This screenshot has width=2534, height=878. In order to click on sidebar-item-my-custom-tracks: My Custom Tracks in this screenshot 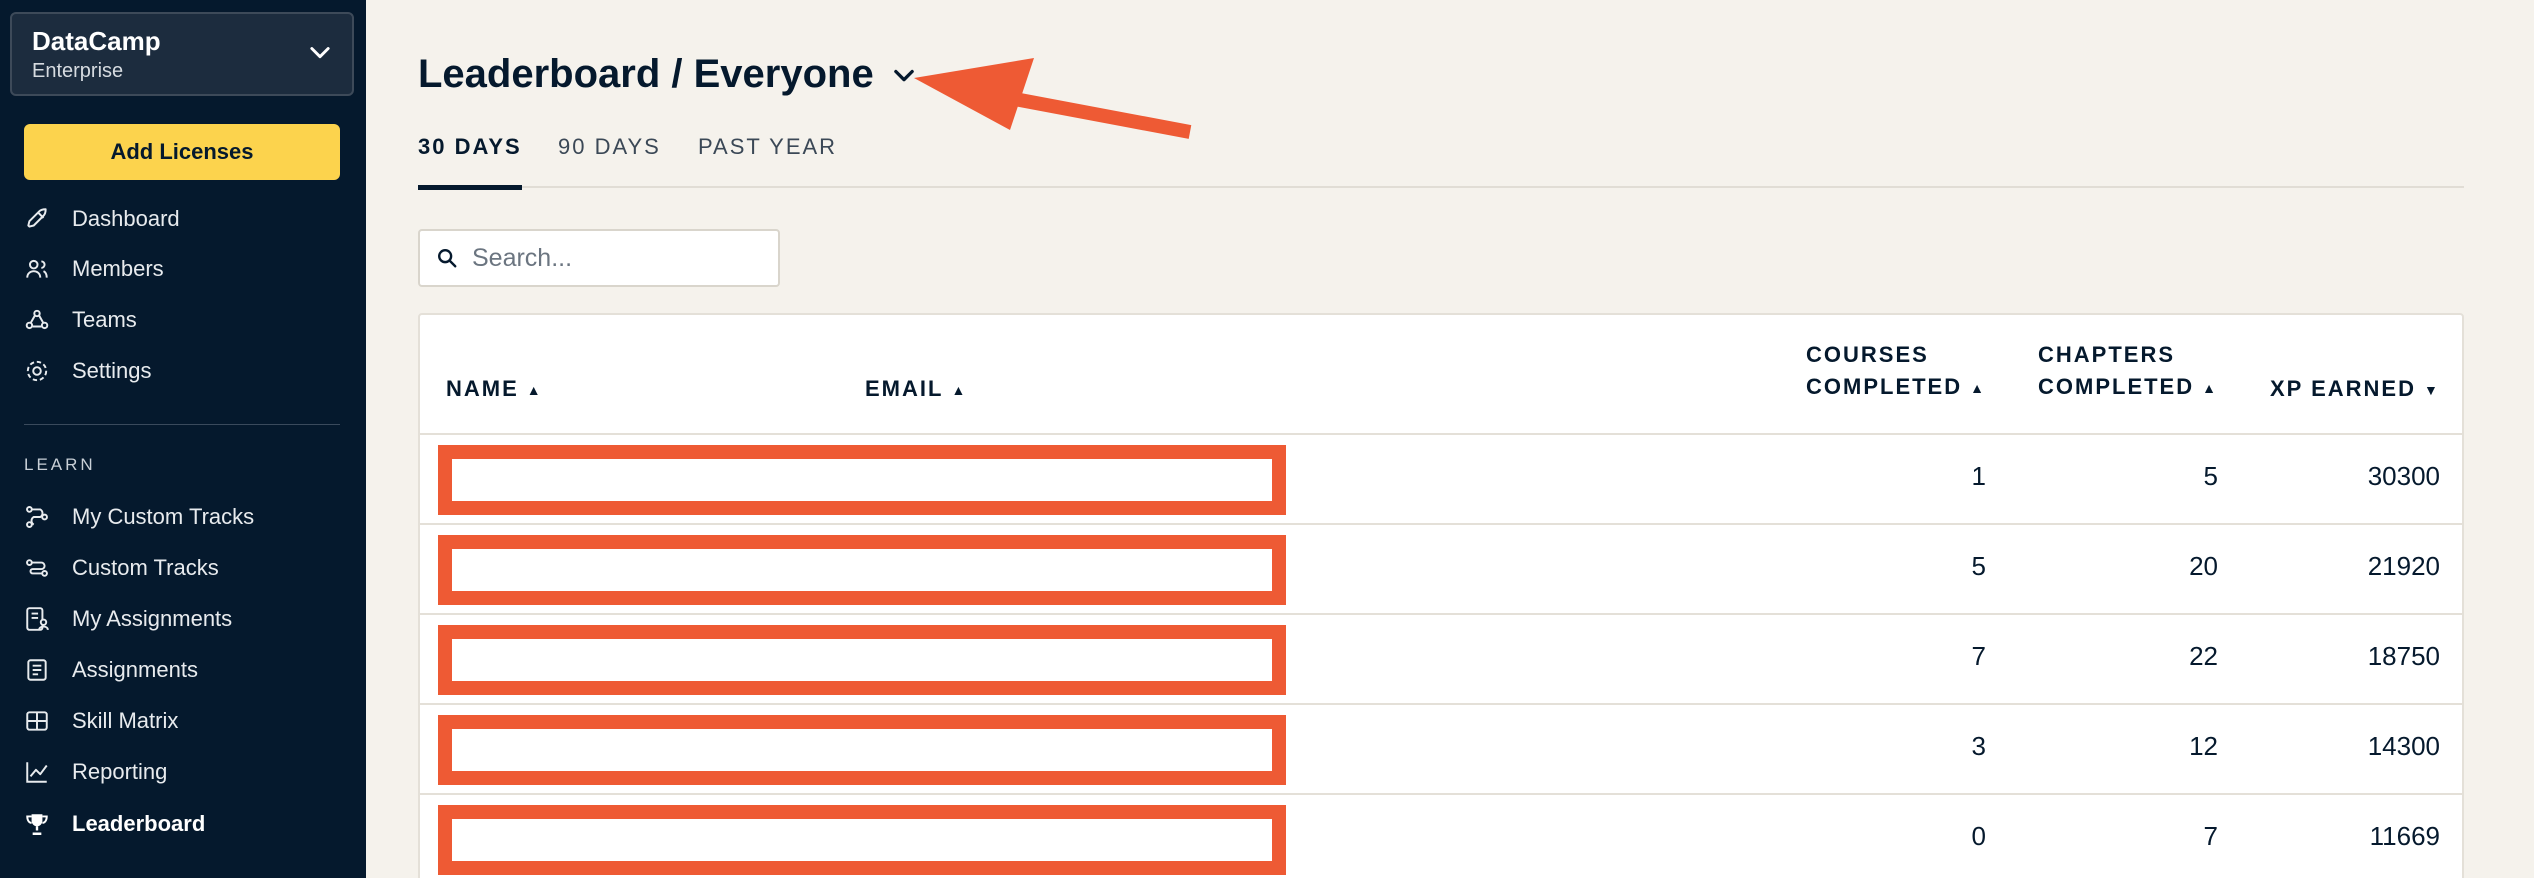, I will do `click(139, 517)`.